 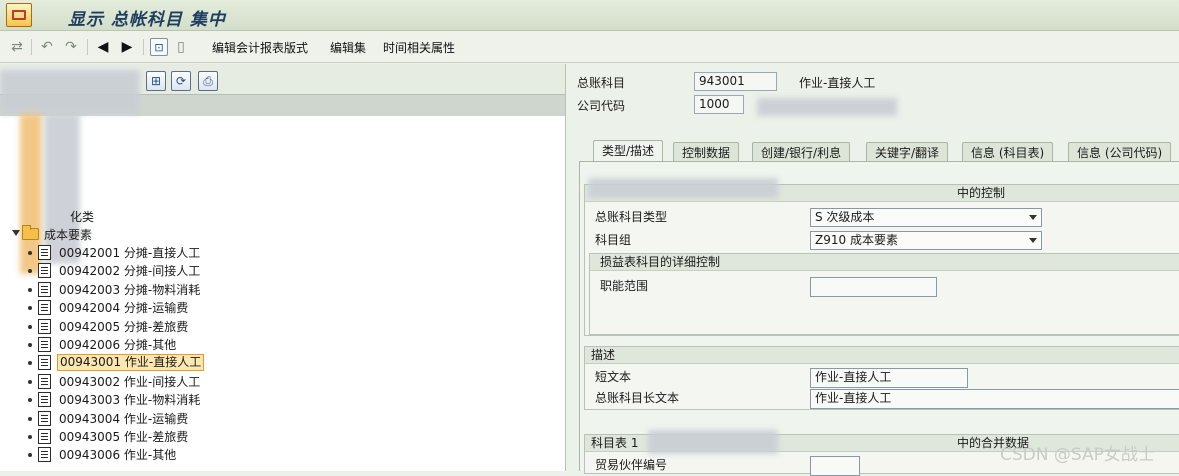 I want to click on tree-item: 00942002 分摊-间接人工, so click(x=282, y=271).